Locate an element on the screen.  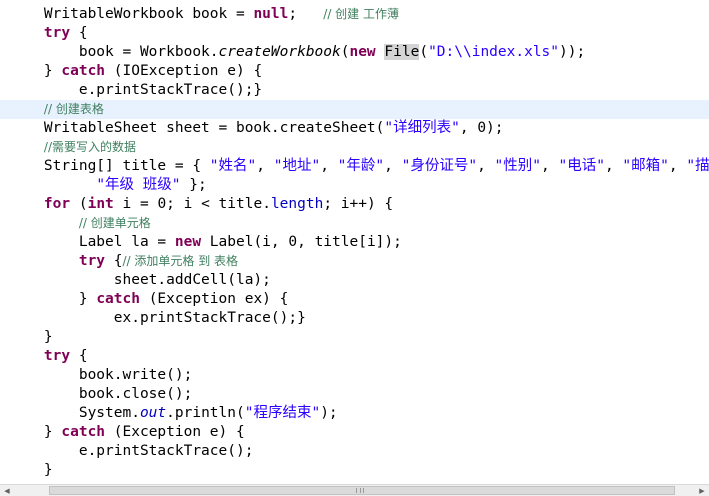
code-token: length is located at coordinates (297, 204).